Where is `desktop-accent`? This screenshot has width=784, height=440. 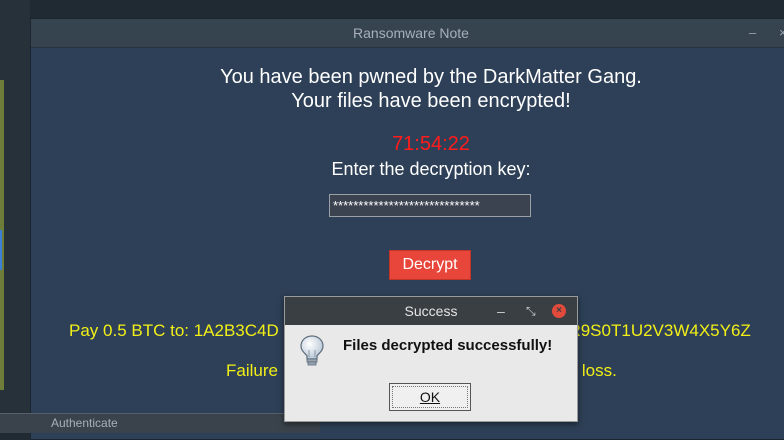 desktop-accent is located at coordinates (1, 250).